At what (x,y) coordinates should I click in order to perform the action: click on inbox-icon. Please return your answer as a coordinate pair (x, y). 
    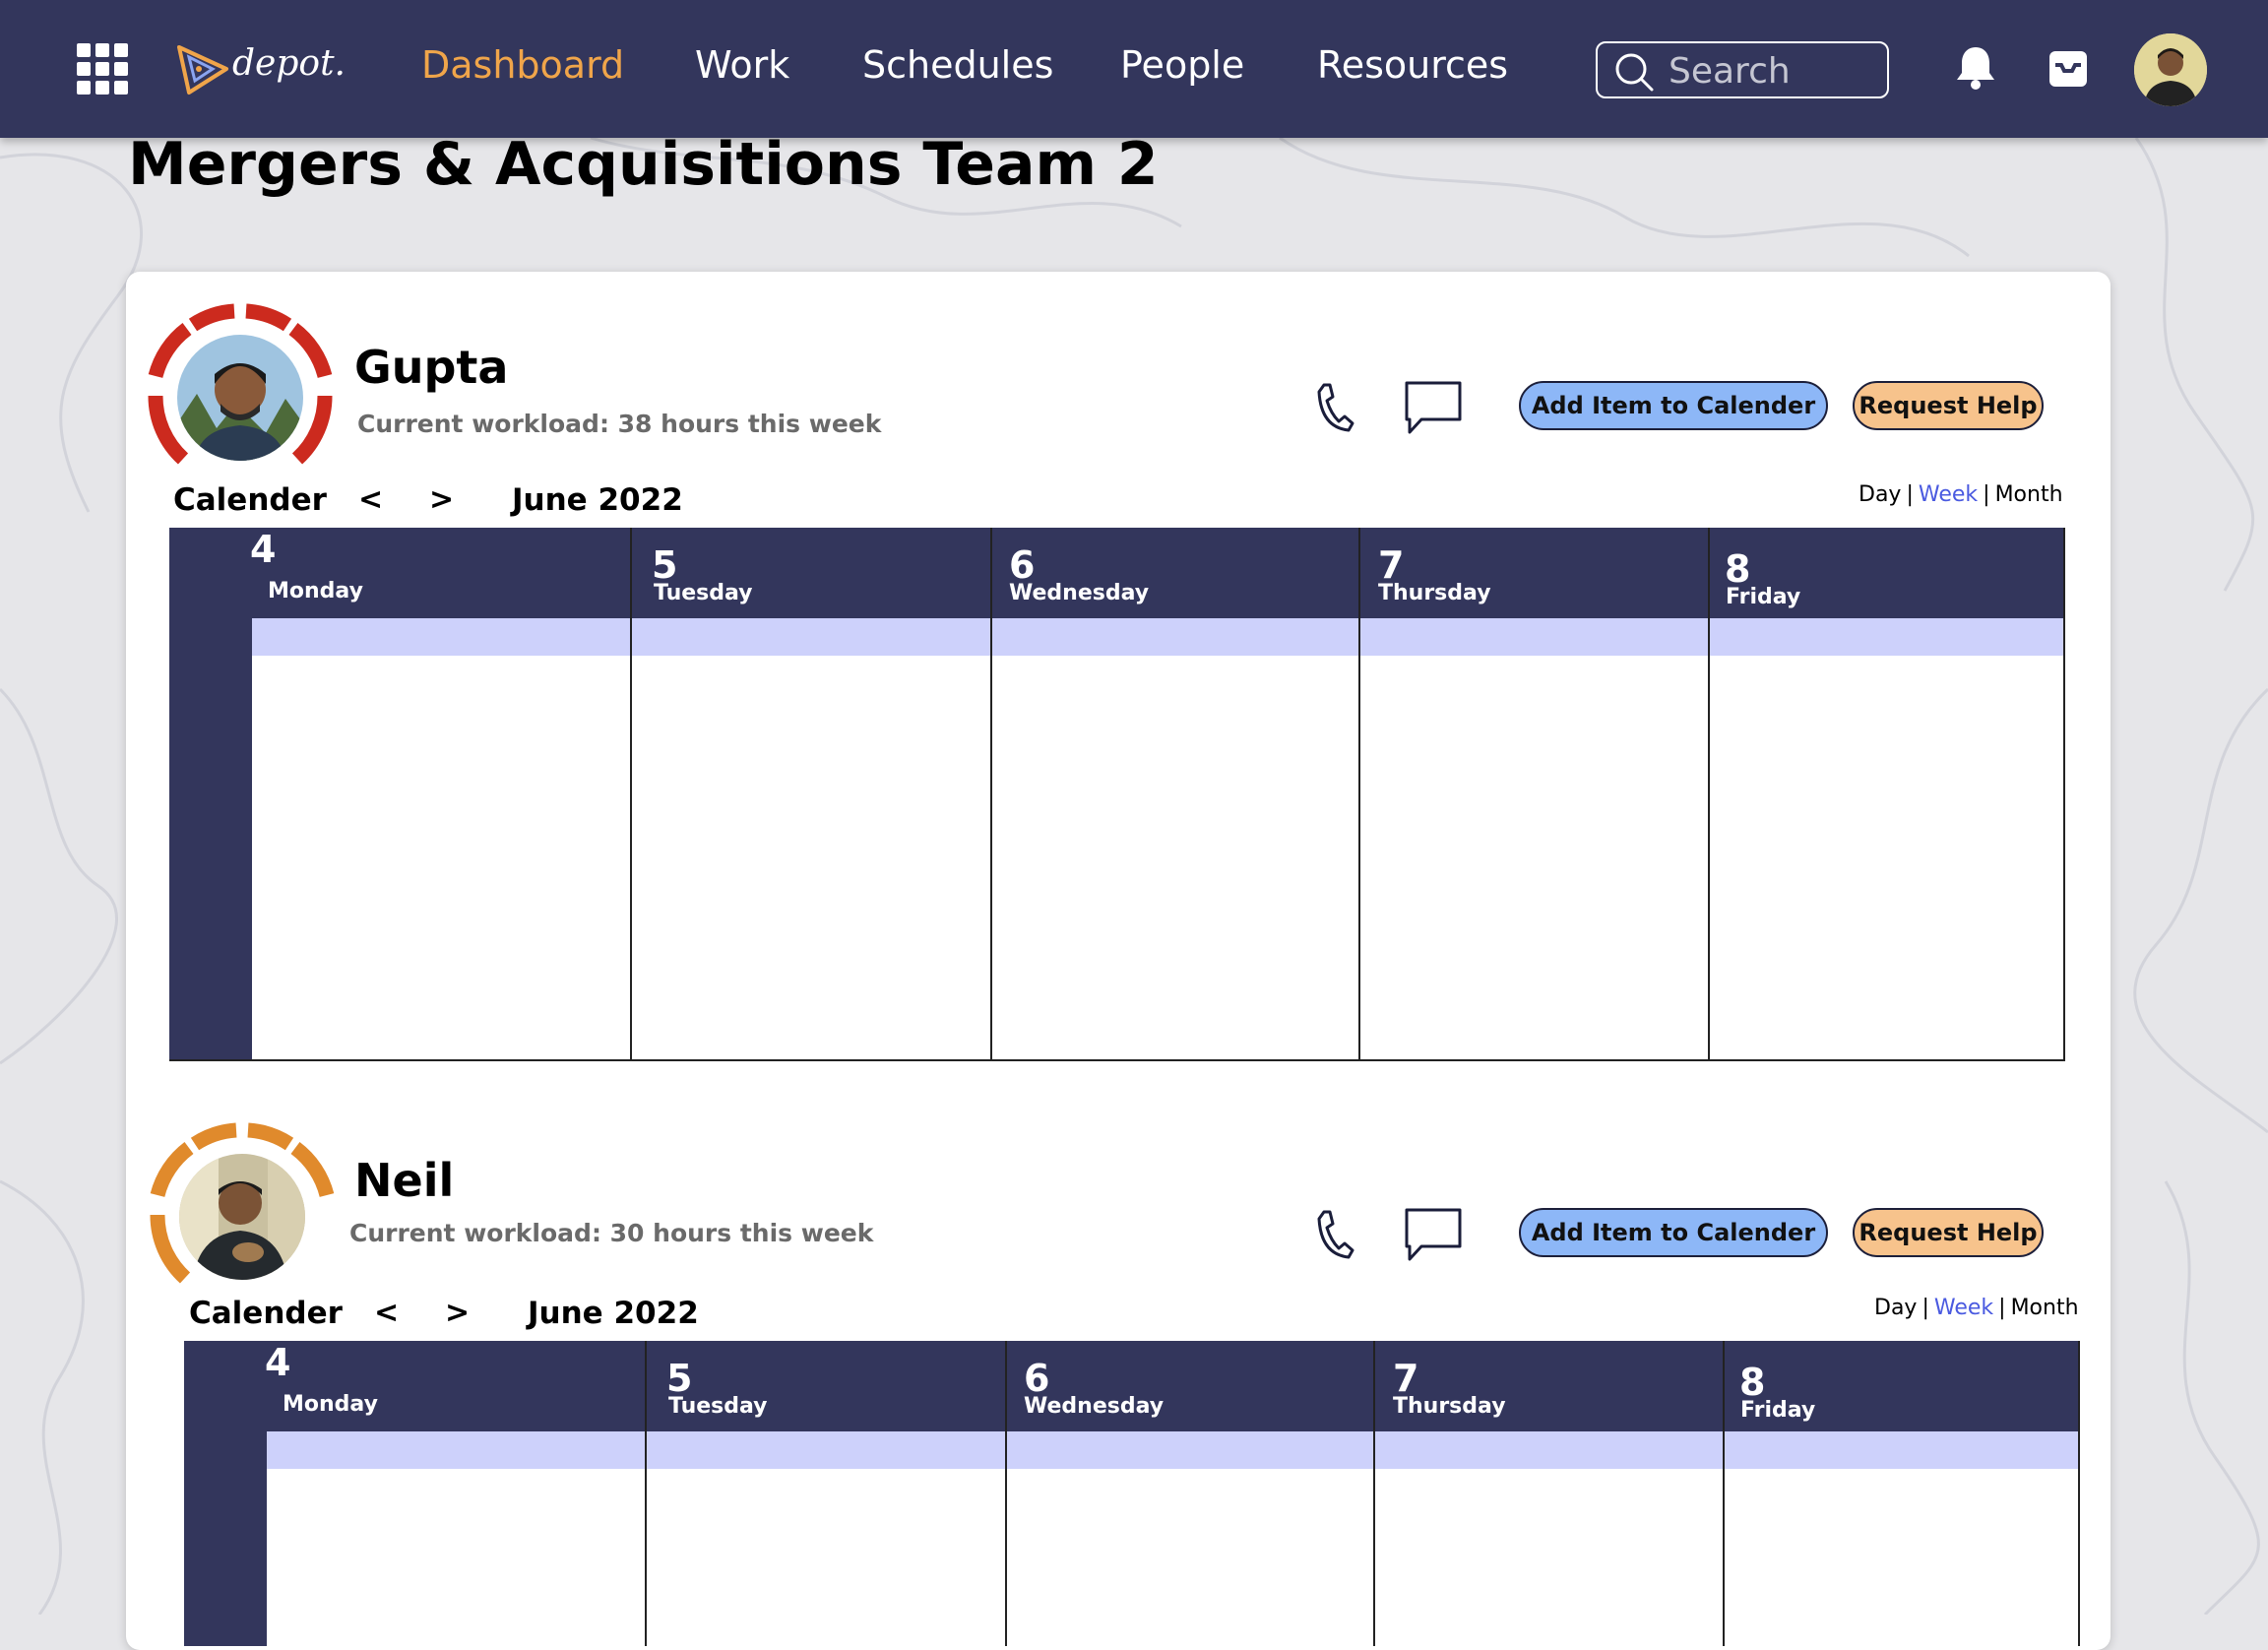
    Looking at the image, I should click on (2068, 69).